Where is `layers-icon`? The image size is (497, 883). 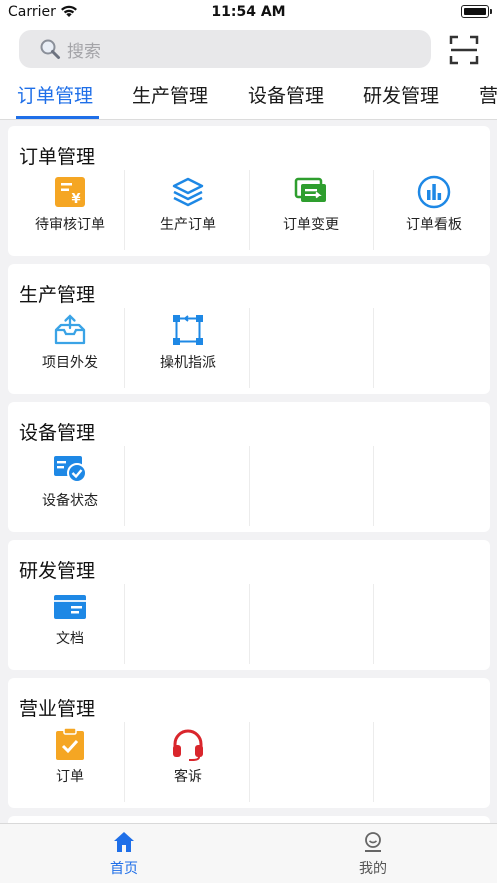 layers-icon is located at coordinates (188, 192).